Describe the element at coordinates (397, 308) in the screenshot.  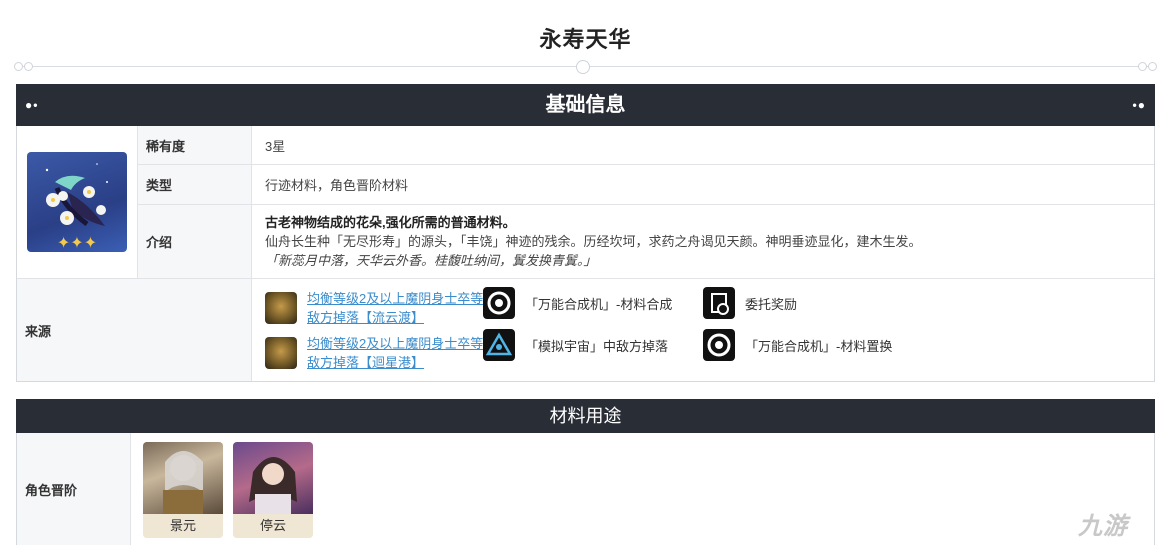
I see `source-link: 均衡等级2及以上魔阴身士卒等敌方掉落【流云渡】` at that location.